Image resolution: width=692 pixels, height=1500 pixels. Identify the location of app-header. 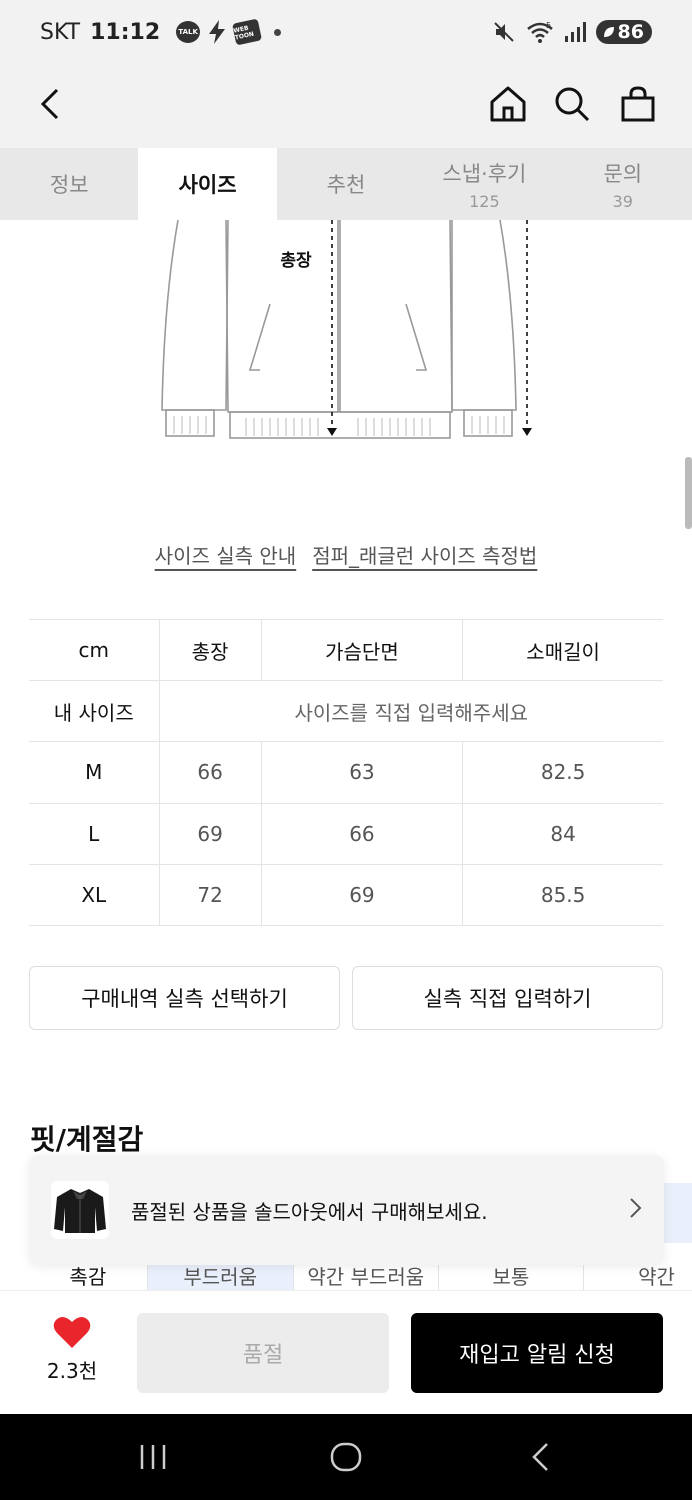
(346, 106).